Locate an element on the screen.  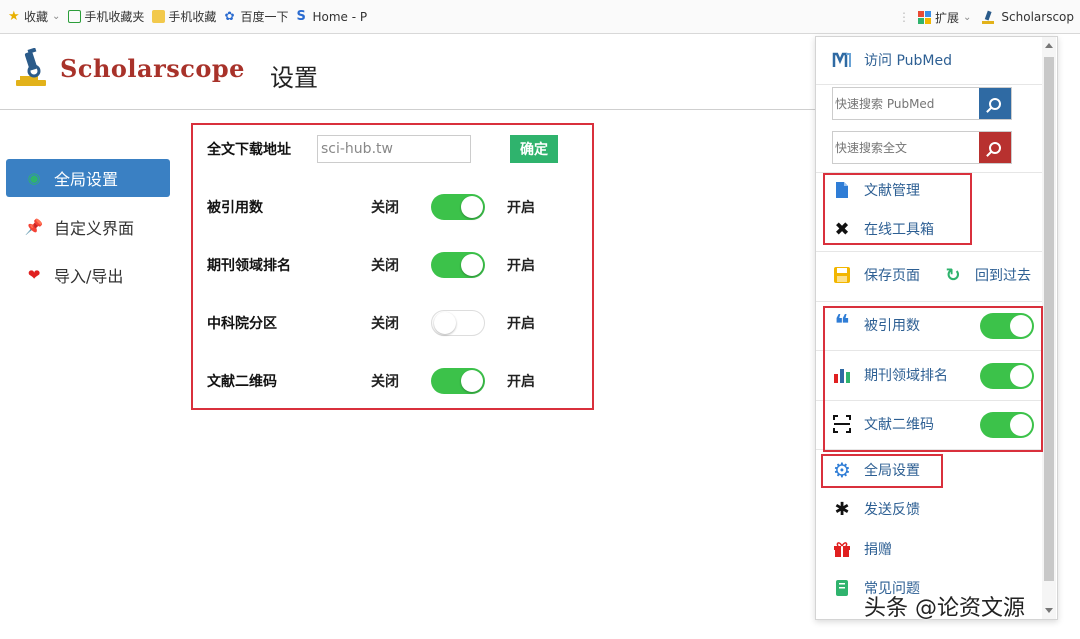
visit-pubmed-link: 访问 PubMed is located at coordinates (892, 60).